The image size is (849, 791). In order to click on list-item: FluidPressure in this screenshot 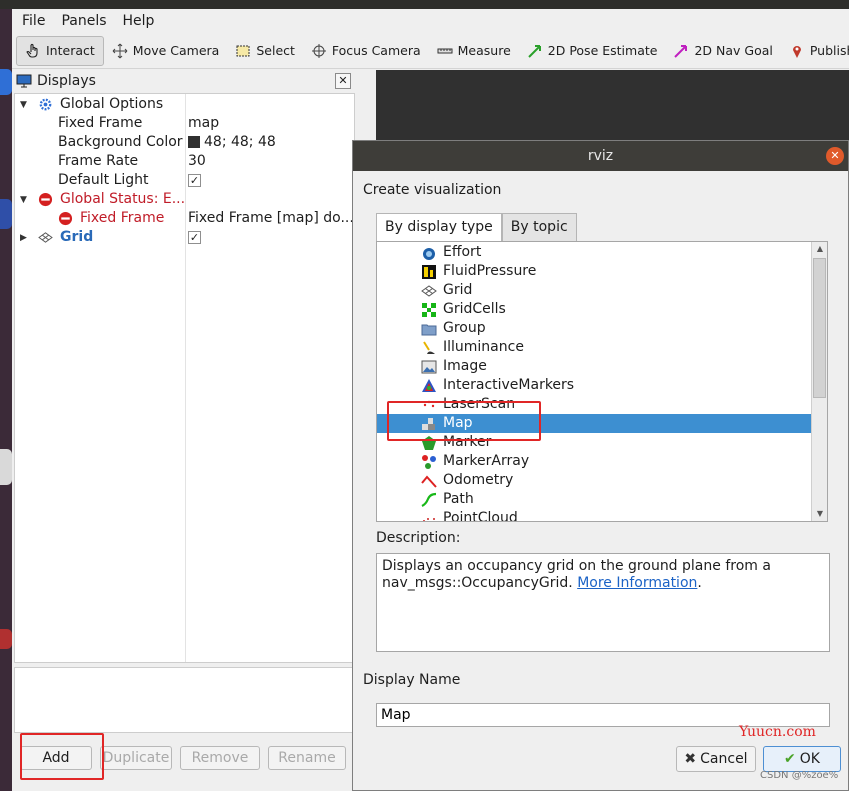, I will do `click(594, 271)`.